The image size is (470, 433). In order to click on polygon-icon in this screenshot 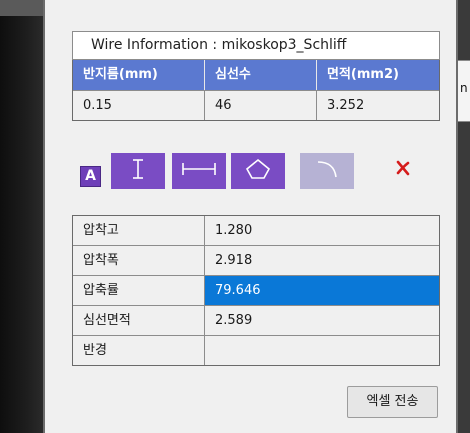, I will do `click(258, 171)`.